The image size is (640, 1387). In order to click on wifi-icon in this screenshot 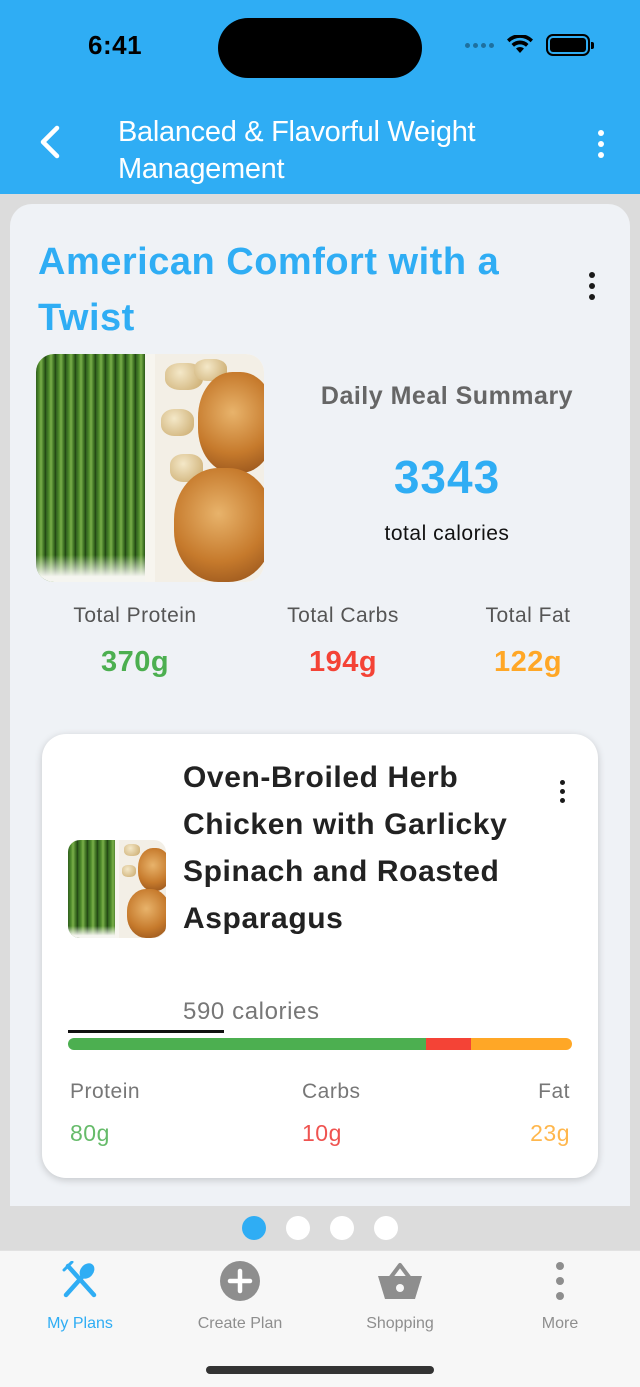, I will do `click(520, 44)`.